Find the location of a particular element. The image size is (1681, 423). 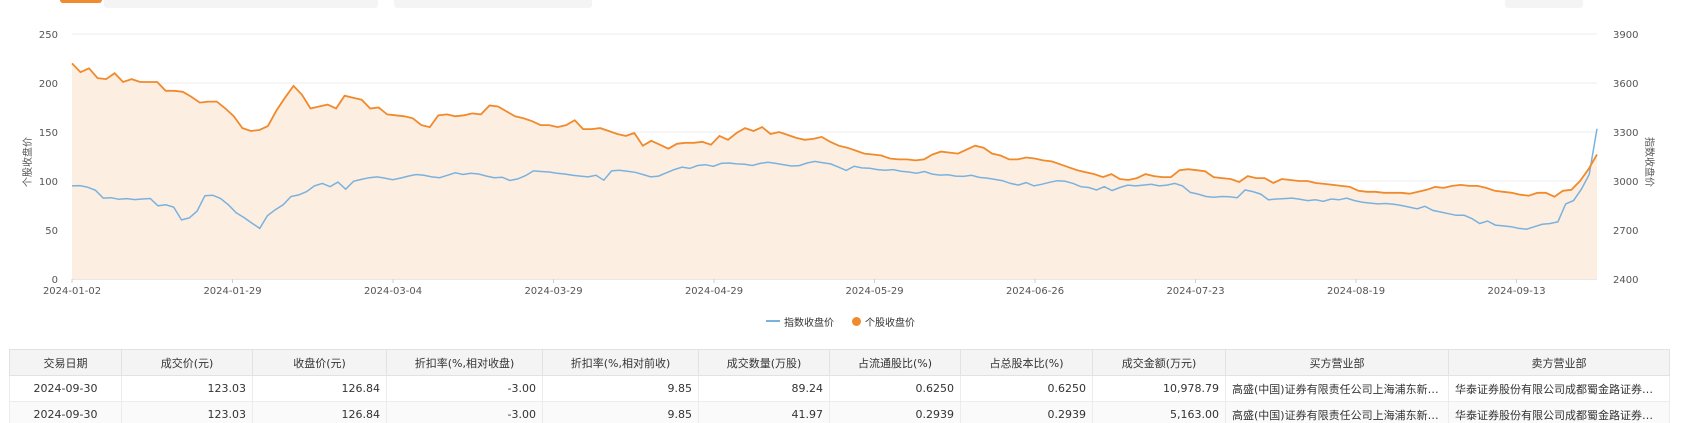

cell-float-ratio: 0.2939 is located at coordinates (895, 412).